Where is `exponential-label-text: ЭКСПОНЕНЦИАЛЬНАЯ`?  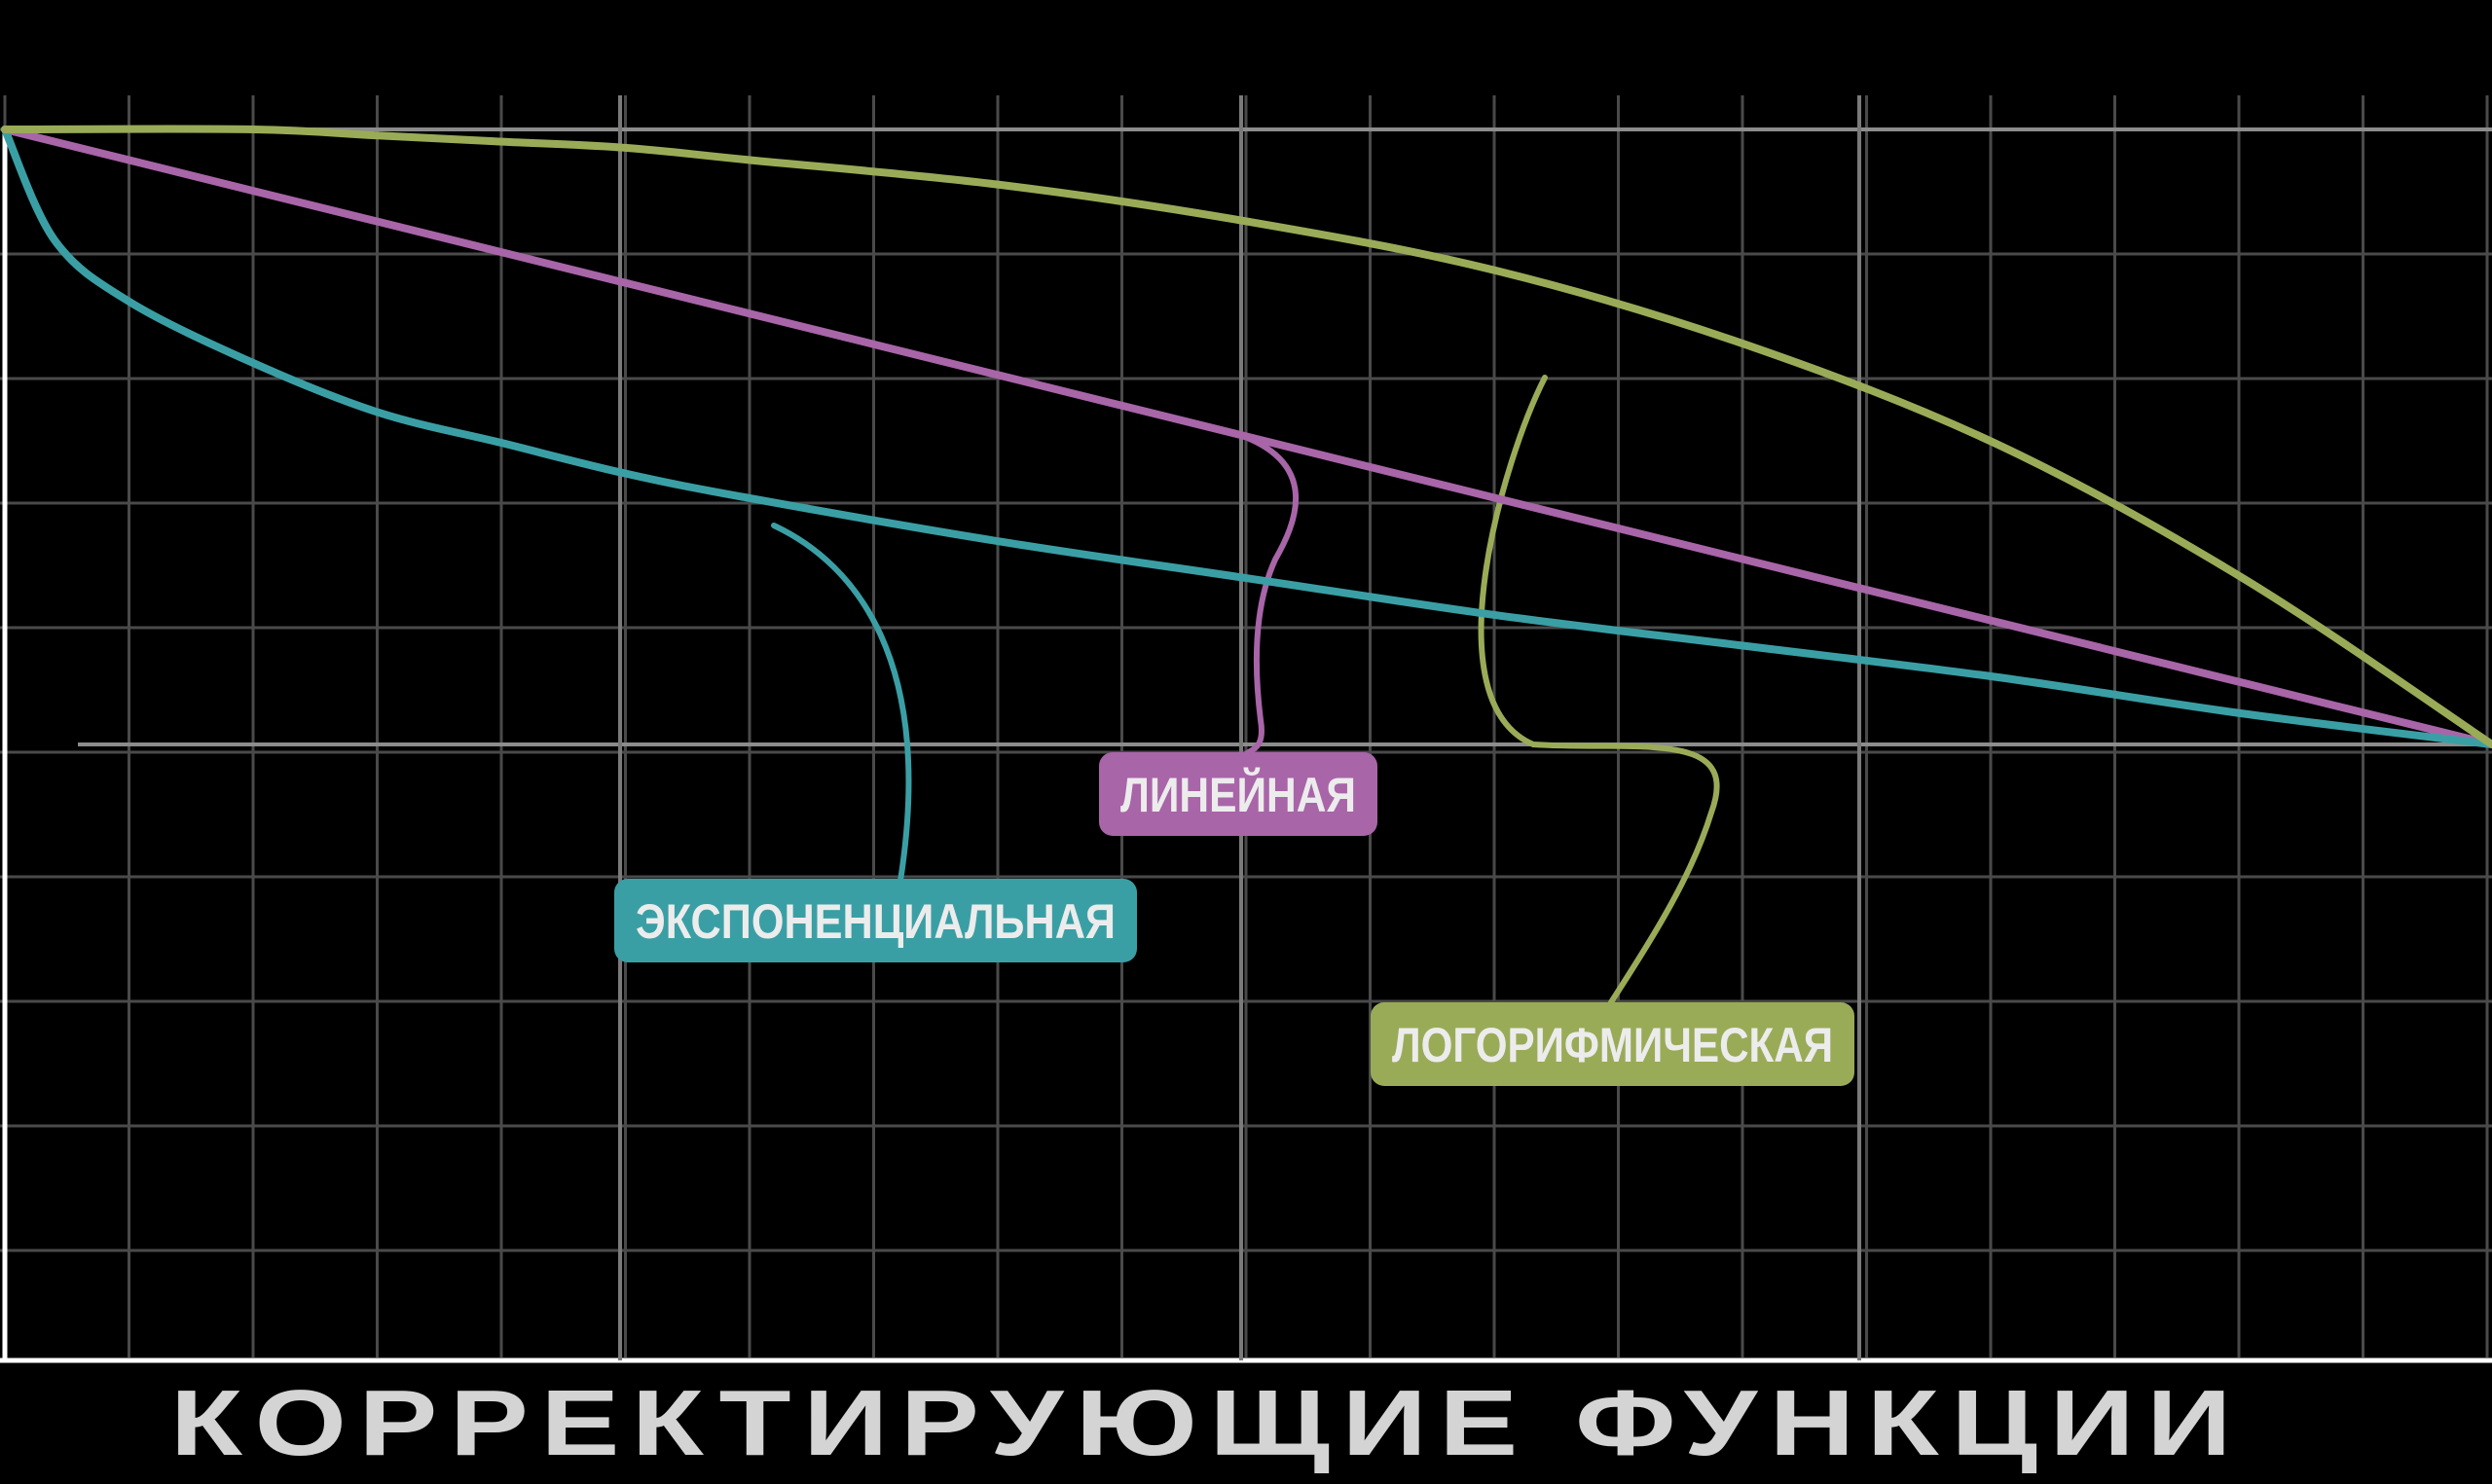
exponential-label-text: ЭКСПОНЕНЦИАЛЬНАЯ is located at coordinates (876, 922).